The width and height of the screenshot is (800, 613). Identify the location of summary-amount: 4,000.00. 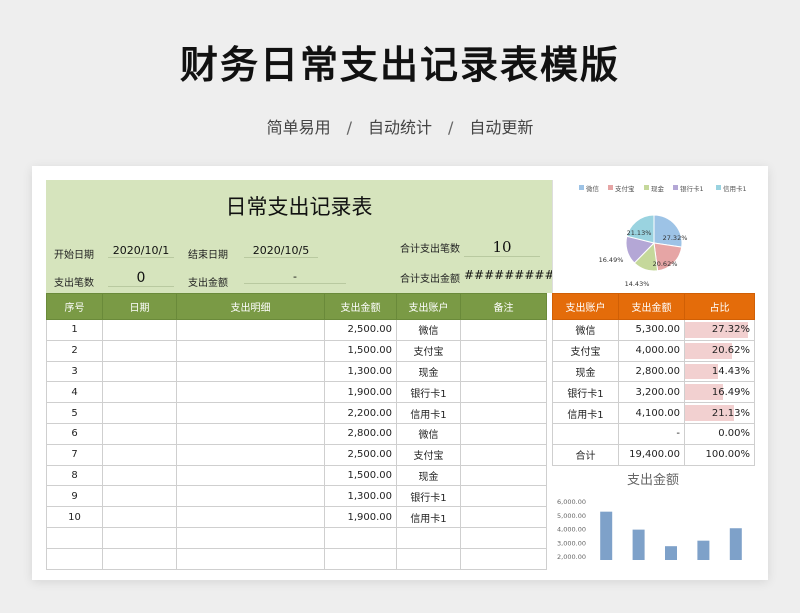
(651, 350).